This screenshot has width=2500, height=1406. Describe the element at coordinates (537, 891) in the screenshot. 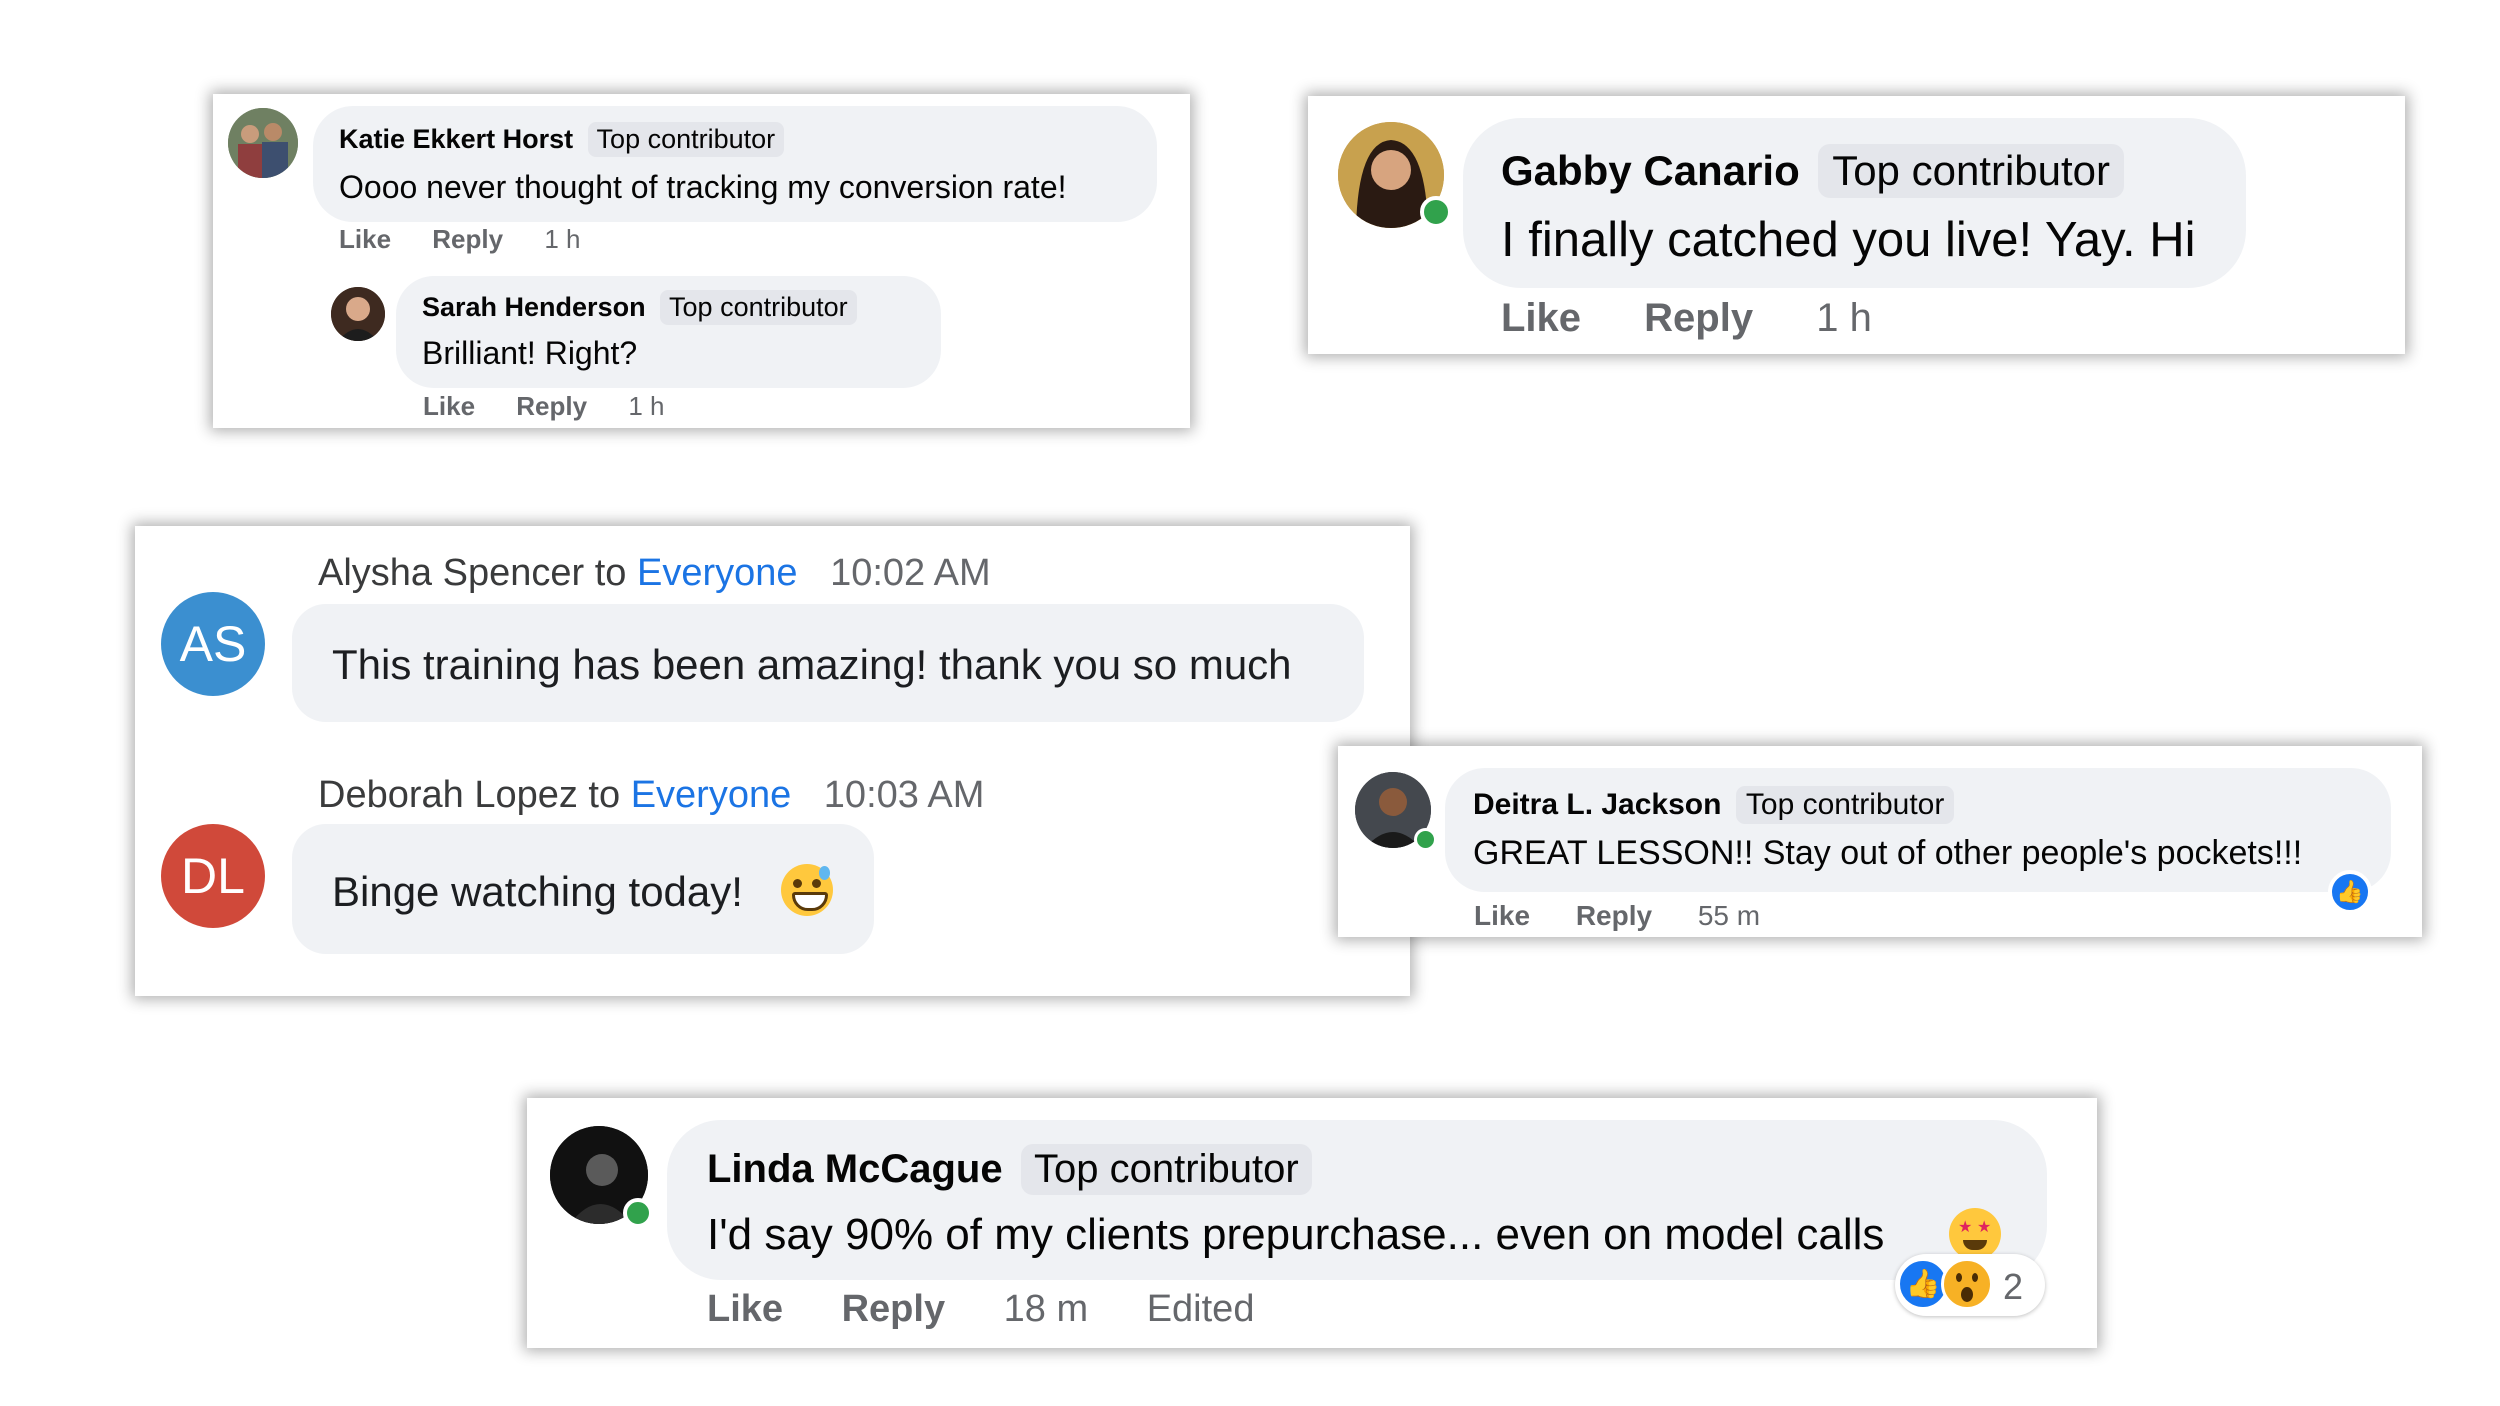

I see `chat-text: Binge watching today!` at that location.